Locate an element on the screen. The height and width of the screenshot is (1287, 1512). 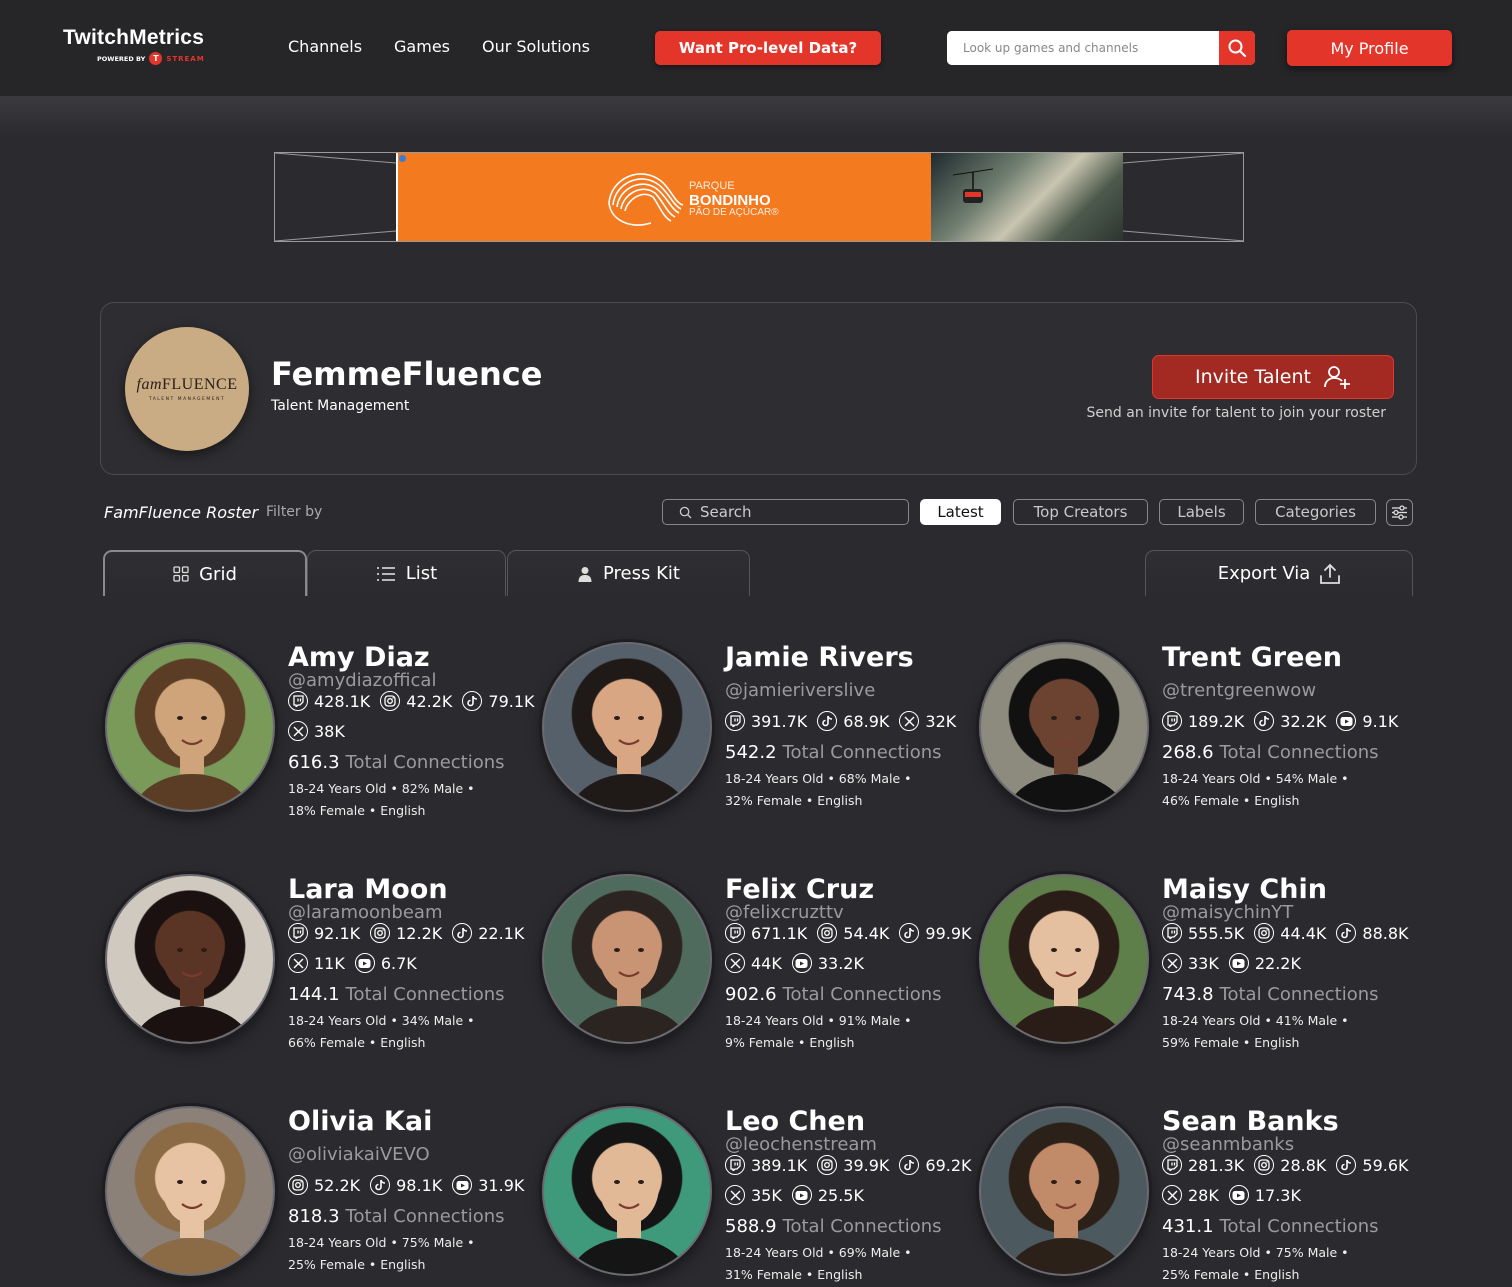
stat-value: 17.3K is located at coordinates (1277, 1195).